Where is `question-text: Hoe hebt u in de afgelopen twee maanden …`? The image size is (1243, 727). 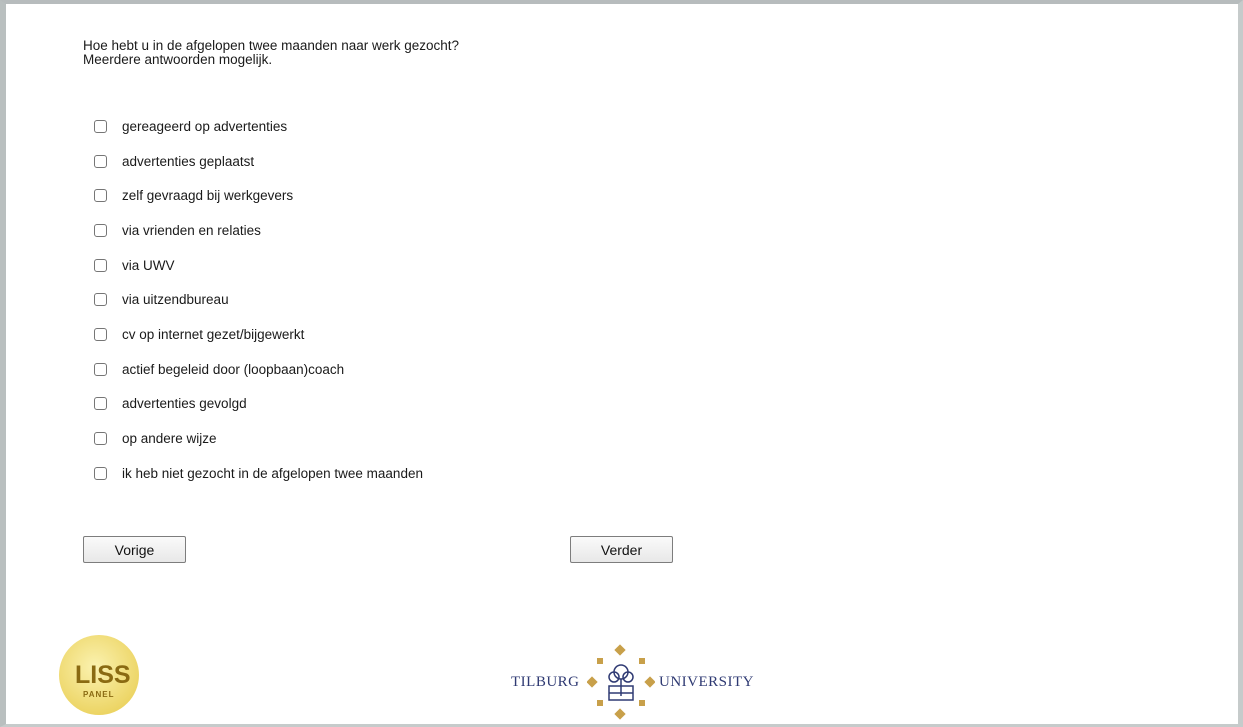 question-text: Hoe hebt u in de afgelopen twee maanden … is located at coordinates (271, 53).